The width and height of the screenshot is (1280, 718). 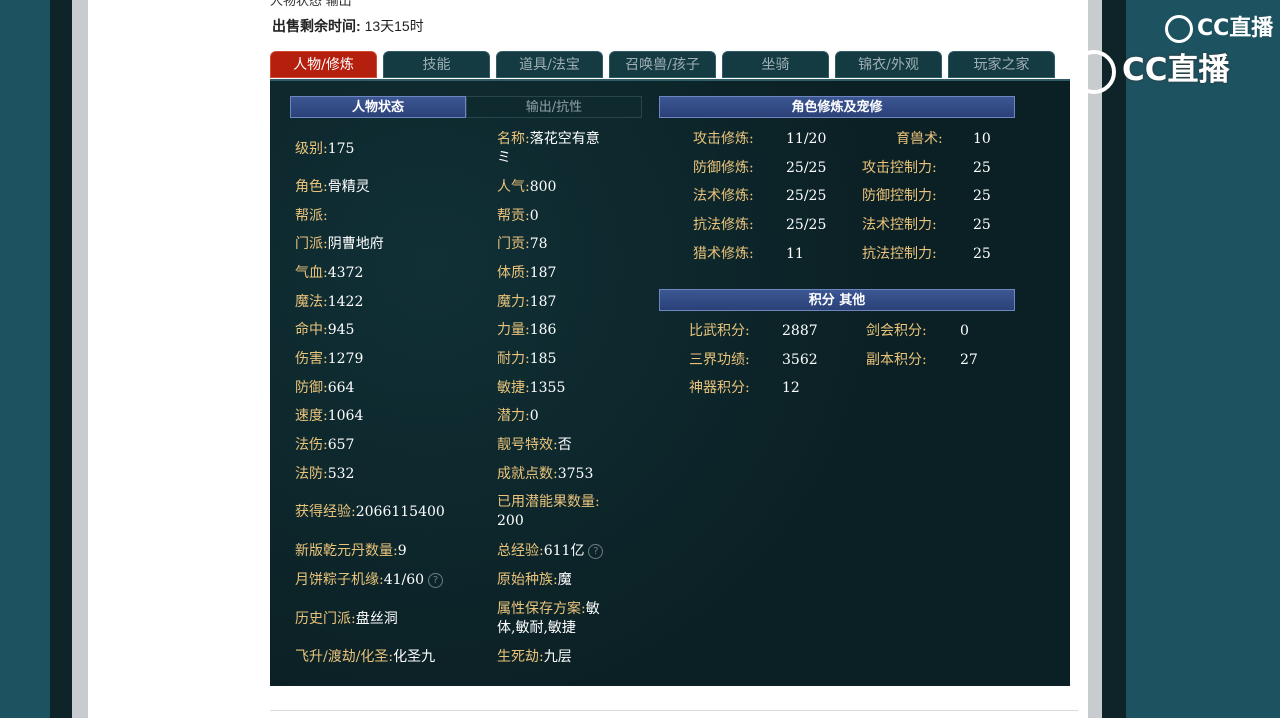 I want to click on stat-key: 法防:, so click(x=311, y=474).